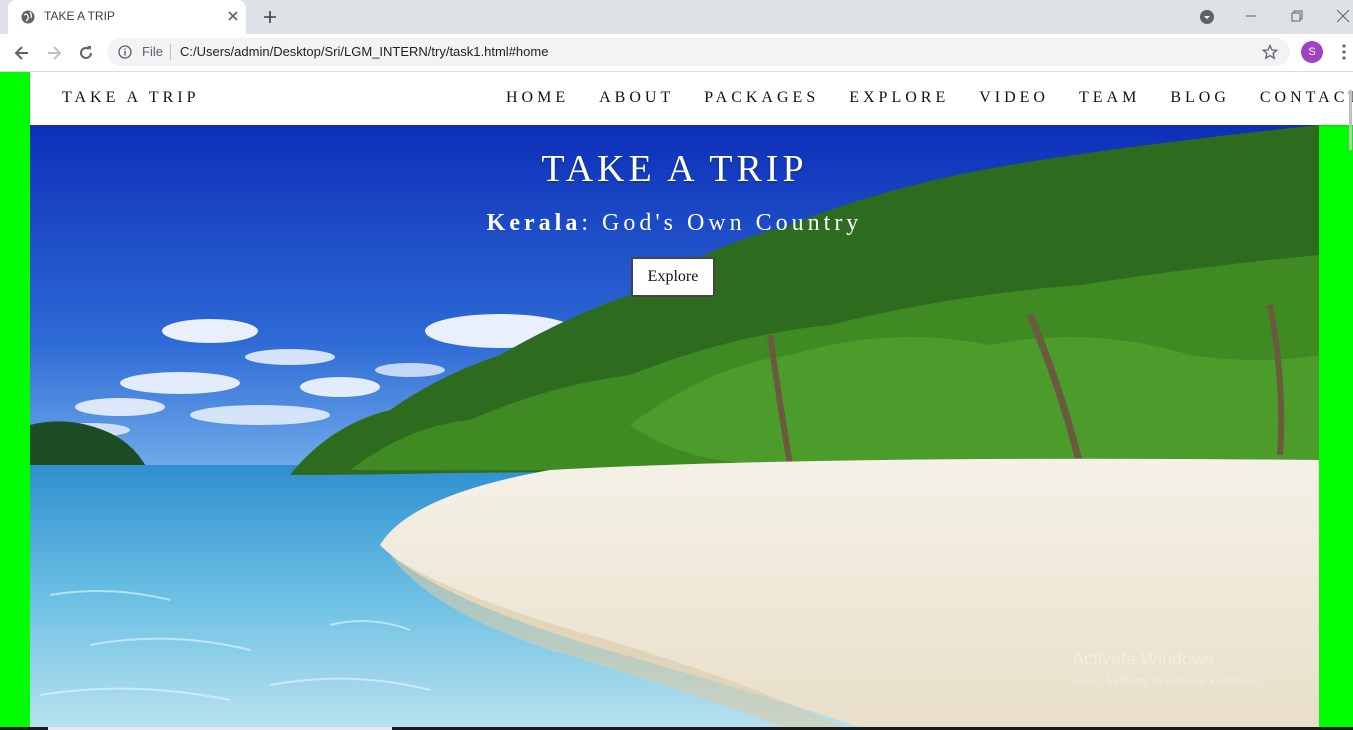 The image size is (1353, 730). What do you see at coordinates (722, 223) in the screenshot?
I see `hero-subtitle-tagline: : God's Own Country` at bounding box center [722, 223].